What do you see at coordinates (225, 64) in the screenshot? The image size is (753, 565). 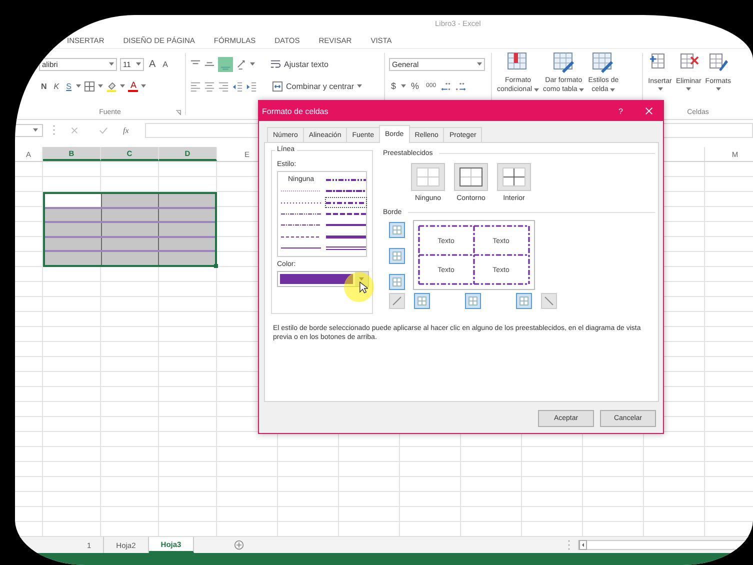 I see `bottom-align-icon` at bounding box center [225, 64].